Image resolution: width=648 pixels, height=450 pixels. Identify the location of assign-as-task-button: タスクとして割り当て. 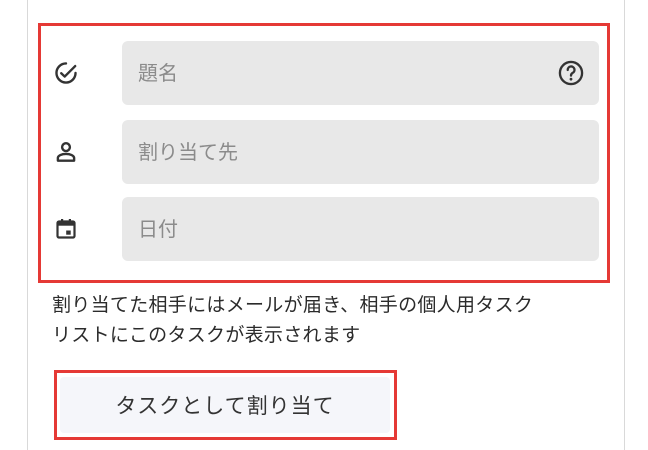
(225, 405).